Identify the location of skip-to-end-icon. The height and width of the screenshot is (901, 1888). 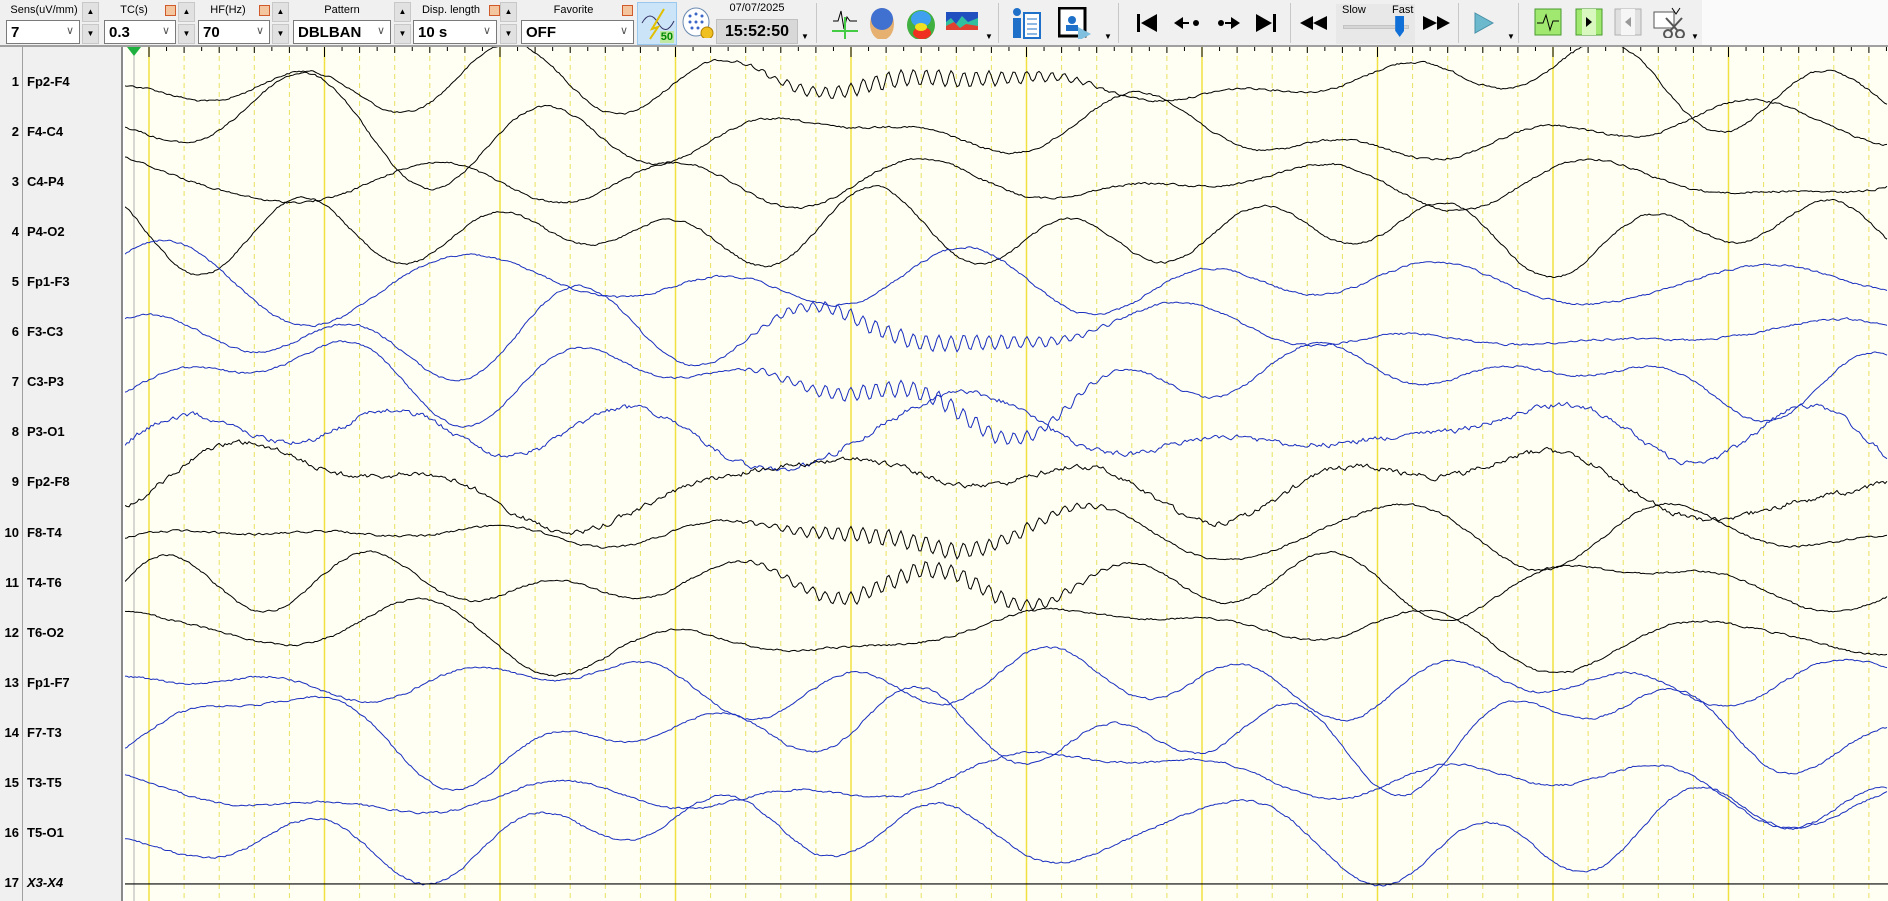
(1266, 30).